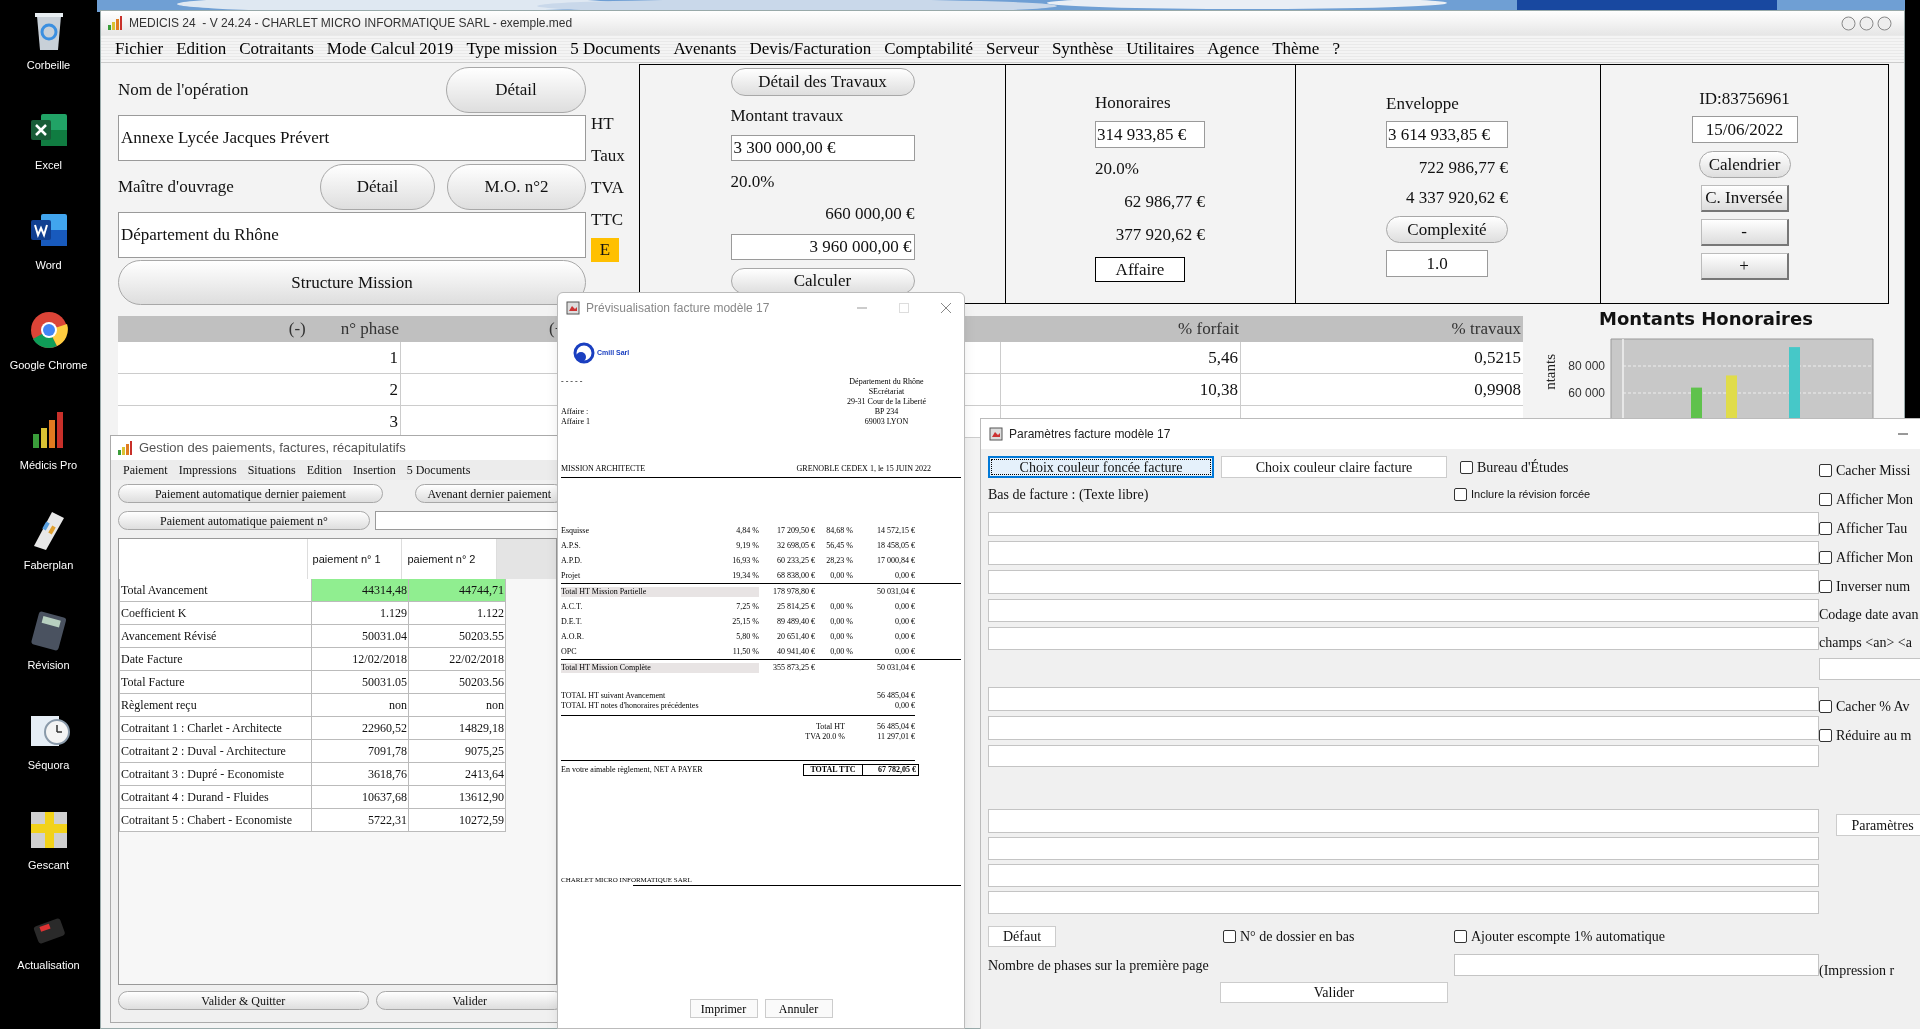 Image resolution: width=1920 pixels, height=1029 pixels. I want to click on menu-item: Thème, so click(1296, 48).